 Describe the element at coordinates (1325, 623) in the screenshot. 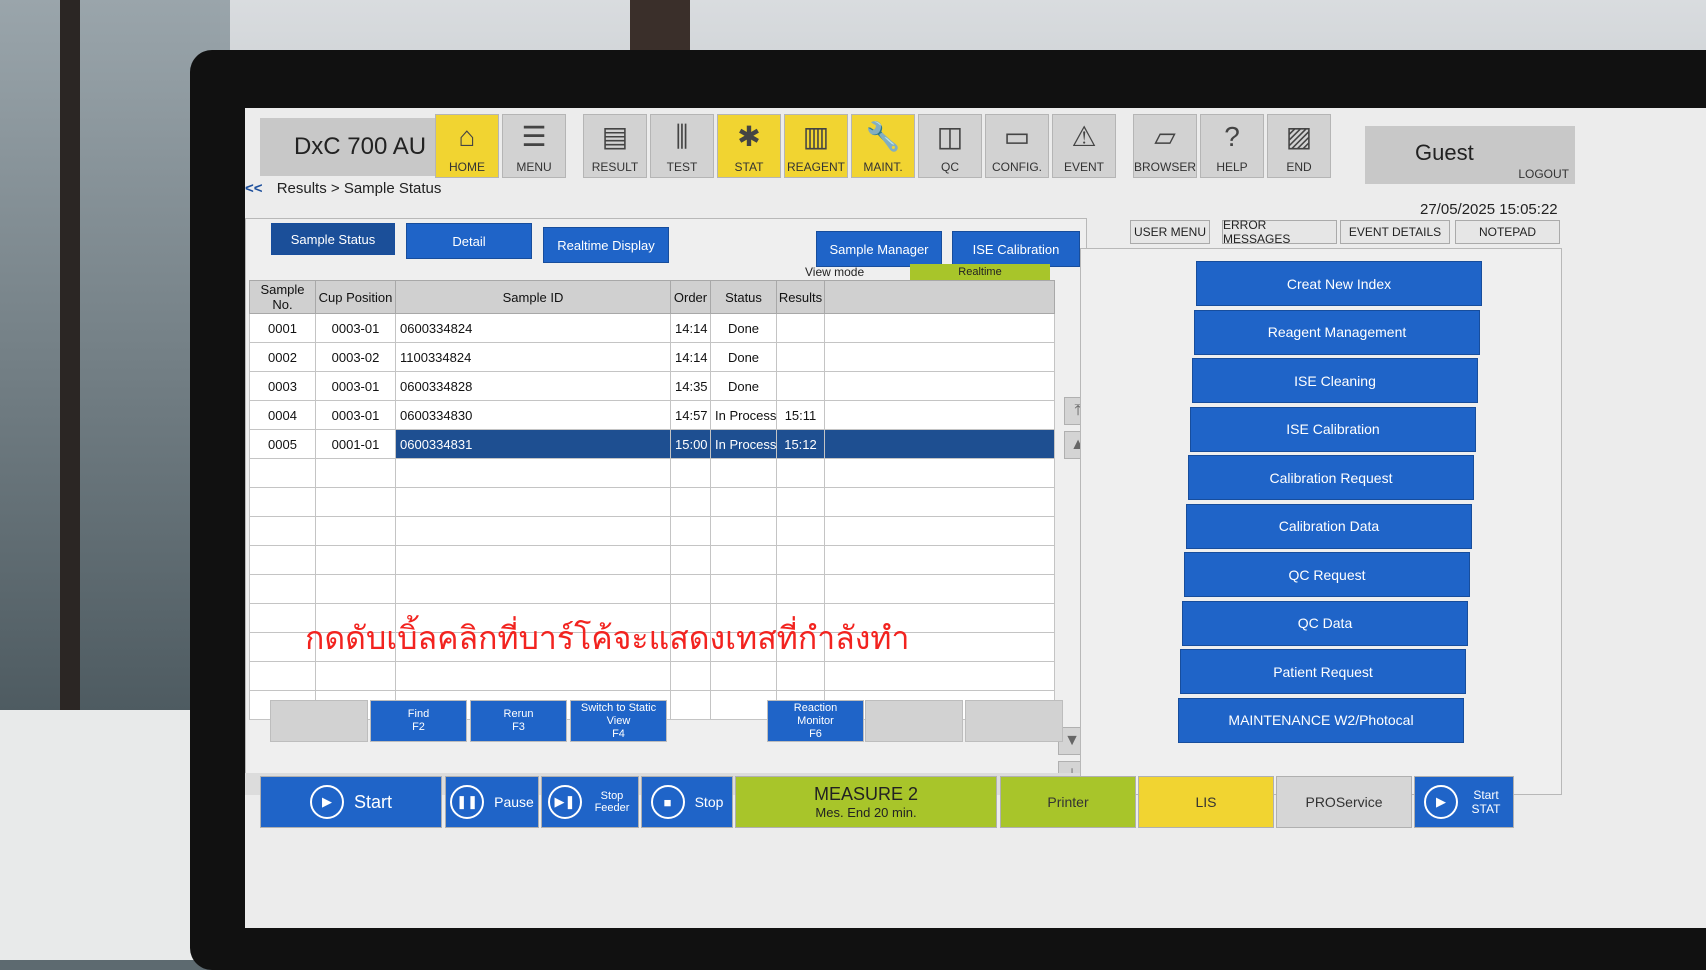

I see `user-menu-item: QC Data` at that location.